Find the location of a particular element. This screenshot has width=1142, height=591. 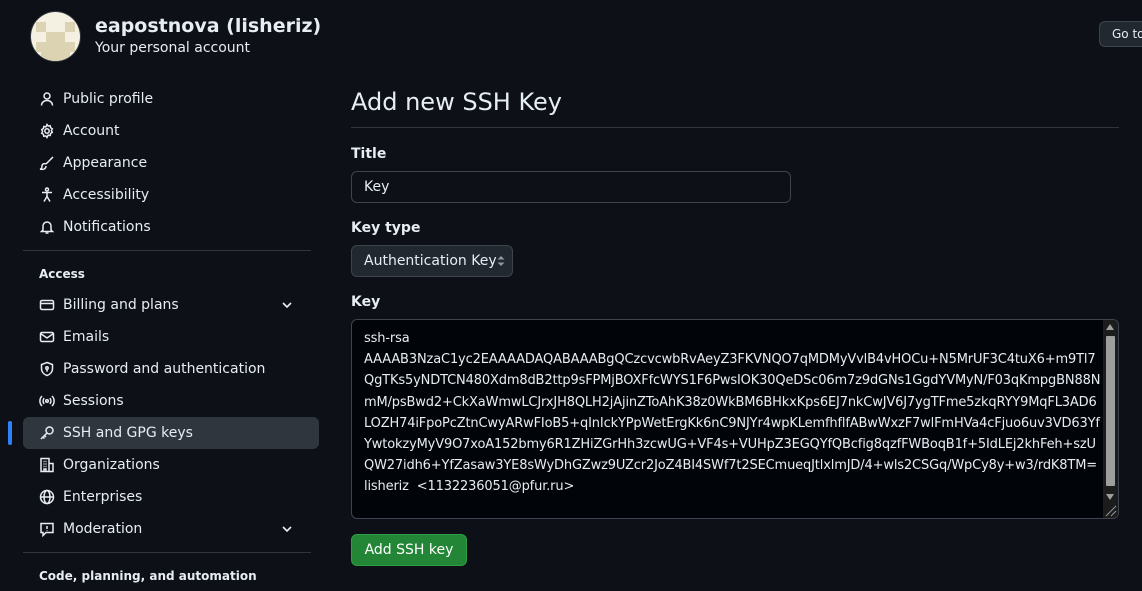

active-indicator is located at coordinates (10, 433).